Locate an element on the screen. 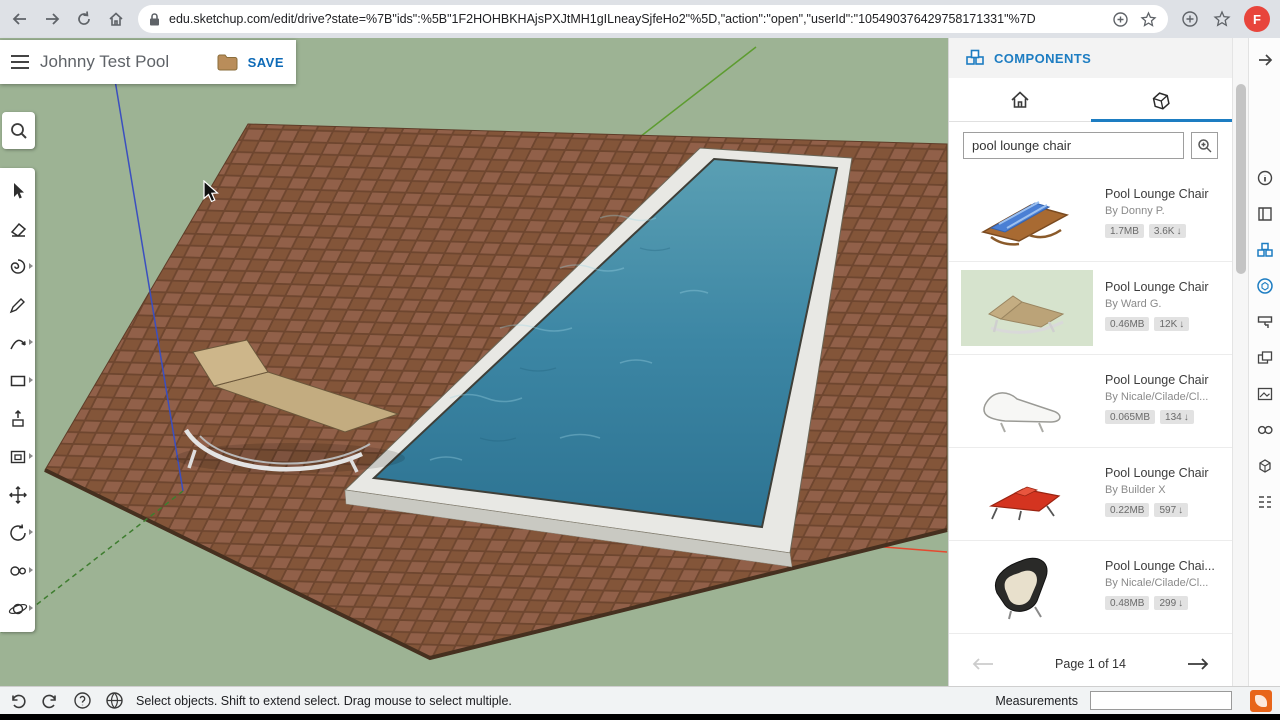  offset-icon is located at coordinates (17, 457).